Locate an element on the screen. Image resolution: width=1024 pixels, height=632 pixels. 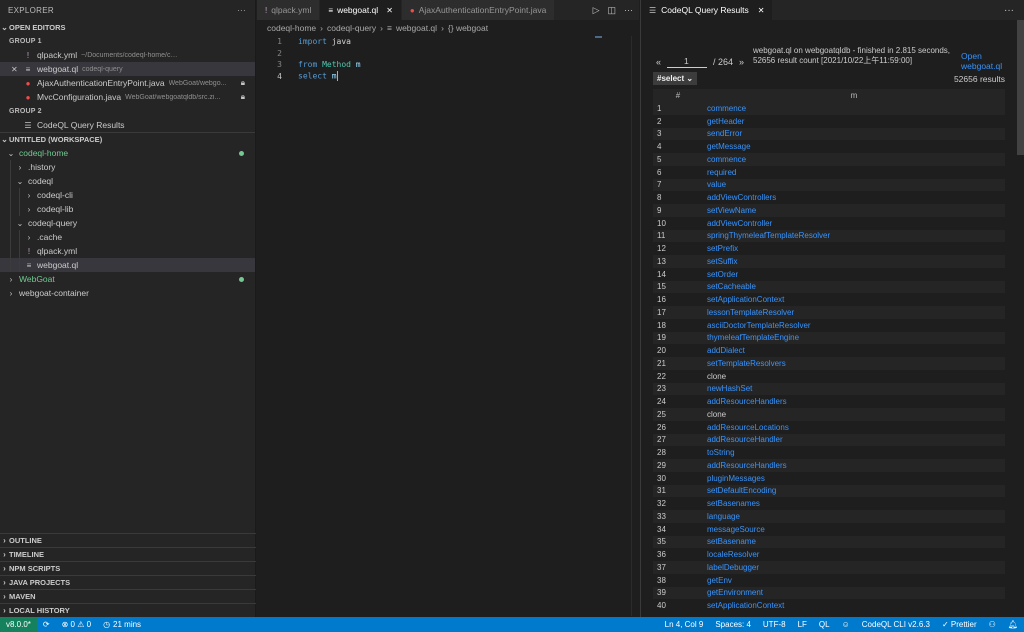
tree-item: ≡ webgoat.ql is located at coordinates (127, 265).